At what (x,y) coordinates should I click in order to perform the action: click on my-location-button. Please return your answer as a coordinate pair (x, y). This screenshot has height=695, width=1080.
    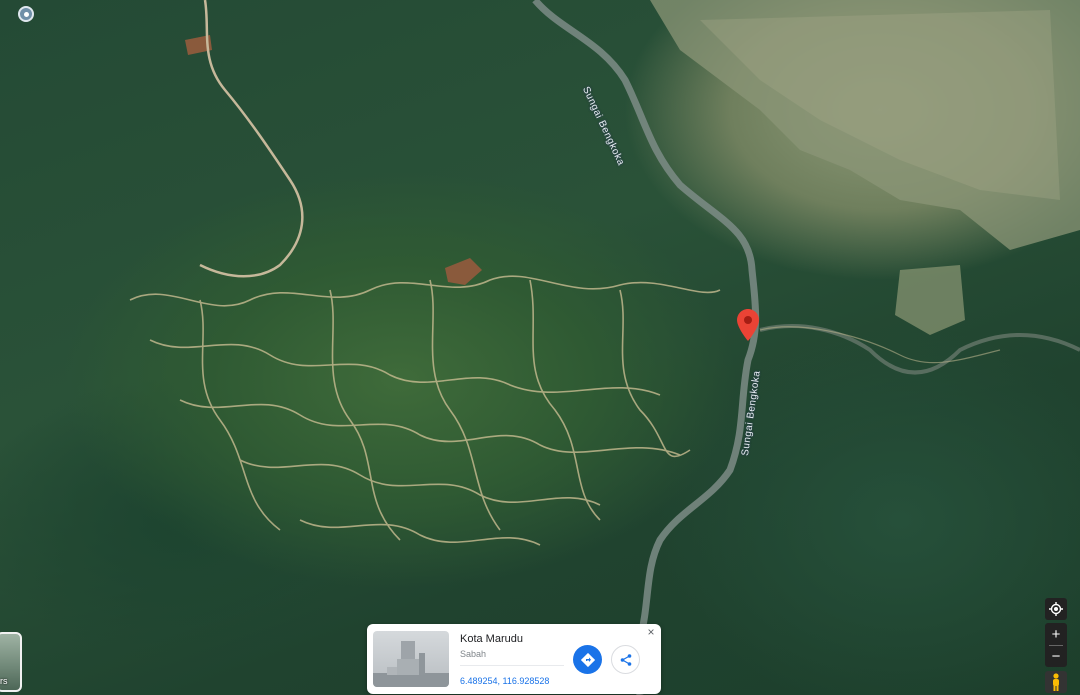
    Looking at the image, I should click on (1056, 609).